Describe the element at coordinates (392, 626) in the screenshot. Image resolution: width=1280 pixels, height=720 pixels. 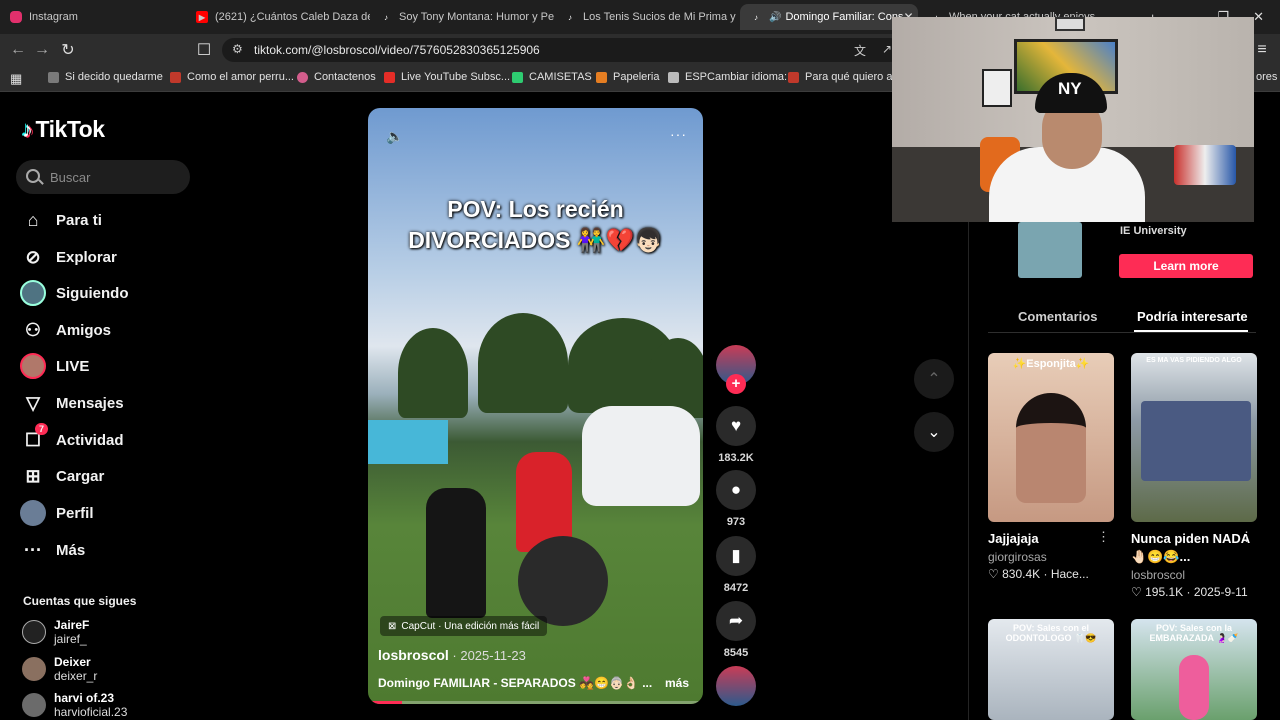
I see `capcut-icon: ⊠` at that location.